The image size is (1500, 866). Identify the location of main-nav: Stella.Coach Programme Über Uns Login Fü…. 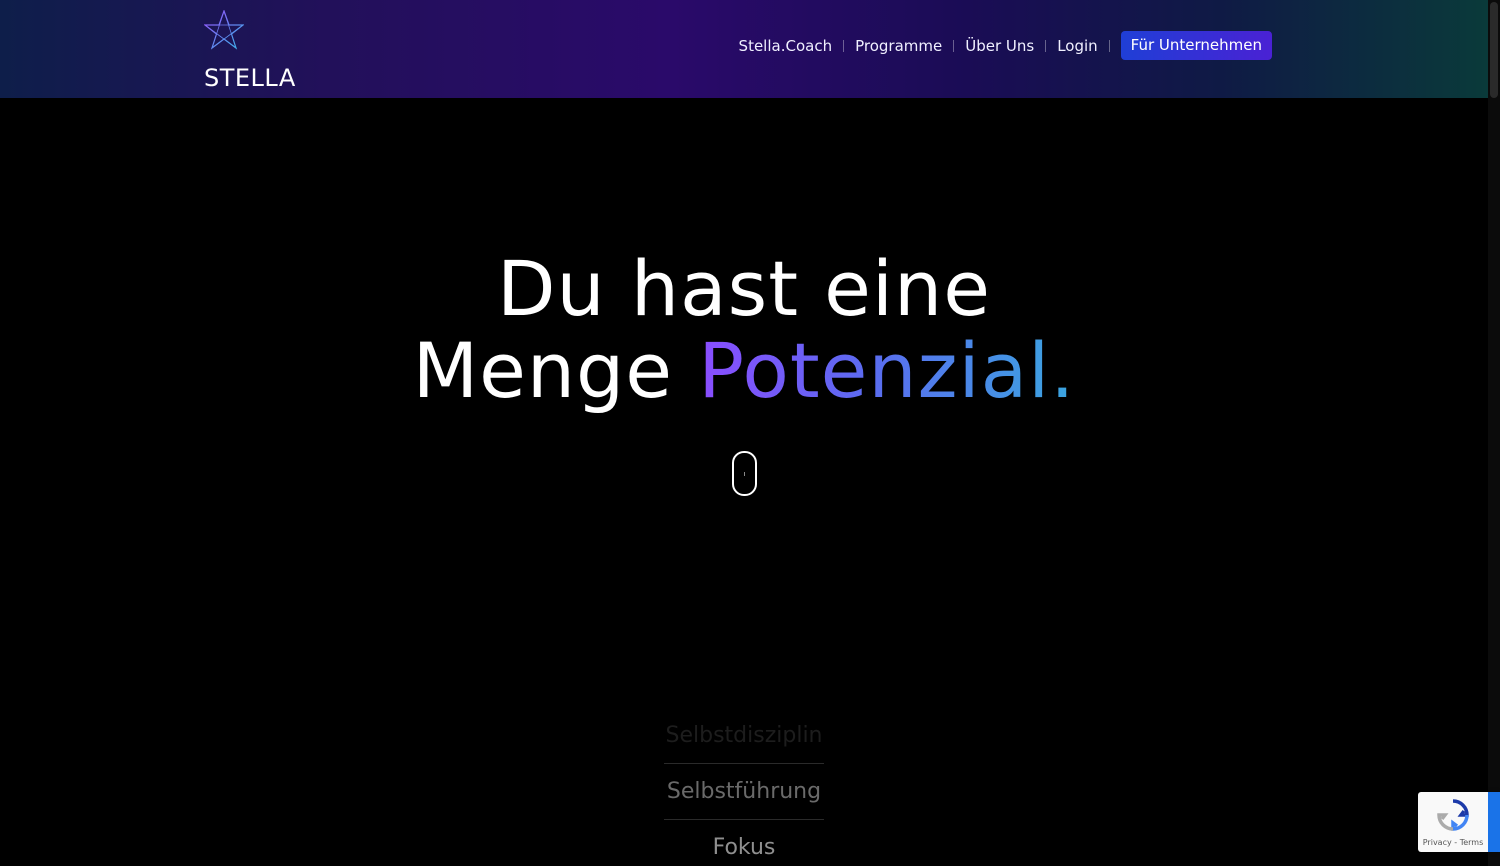
(1005, 45).